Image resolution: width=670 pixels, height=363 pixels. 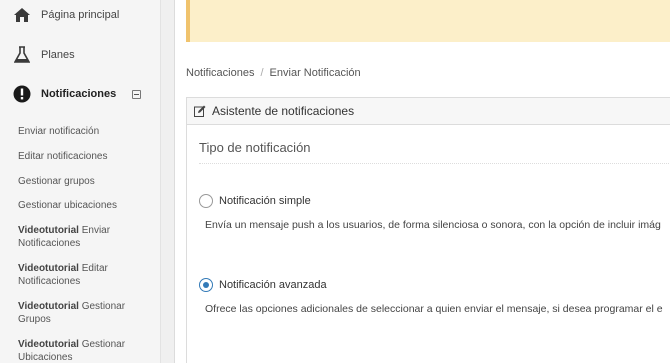 What do you see at coordinates (22, 55) in the screenshot?
I see `flask-icon` at bounding box center [22, 55].